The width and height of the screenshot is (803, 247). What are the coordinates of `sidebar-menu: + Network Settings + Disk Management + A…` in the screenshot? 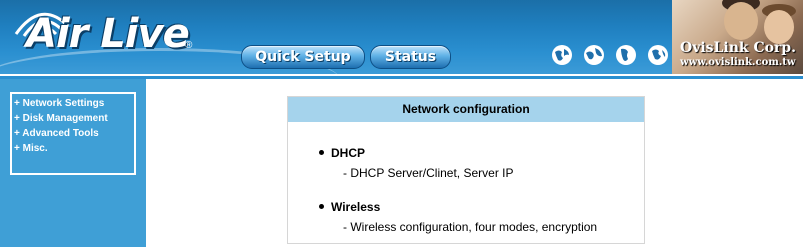 It's located at (73, 133).